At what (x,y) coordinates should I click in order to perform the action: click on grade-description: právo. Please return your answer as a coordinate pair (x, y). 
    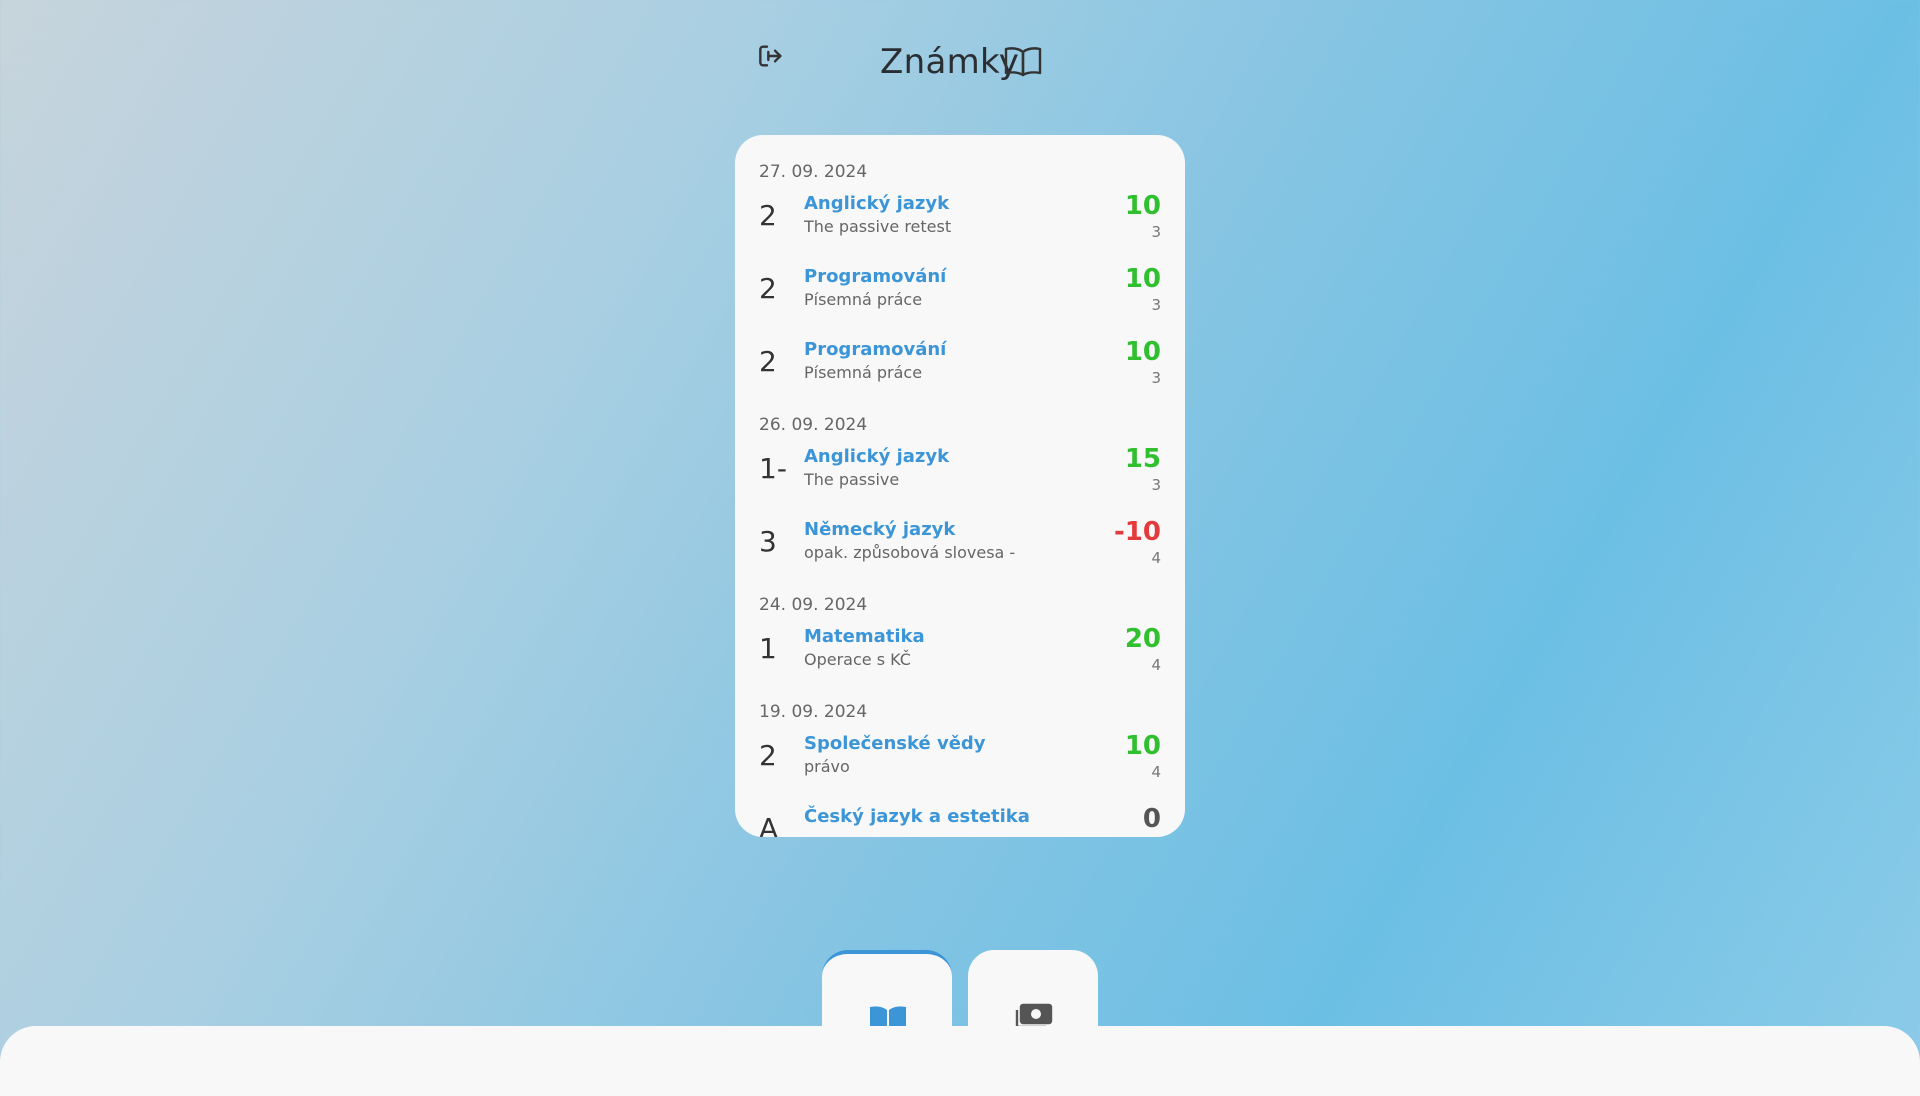
    Looking at the image, I should click on (827, 766).